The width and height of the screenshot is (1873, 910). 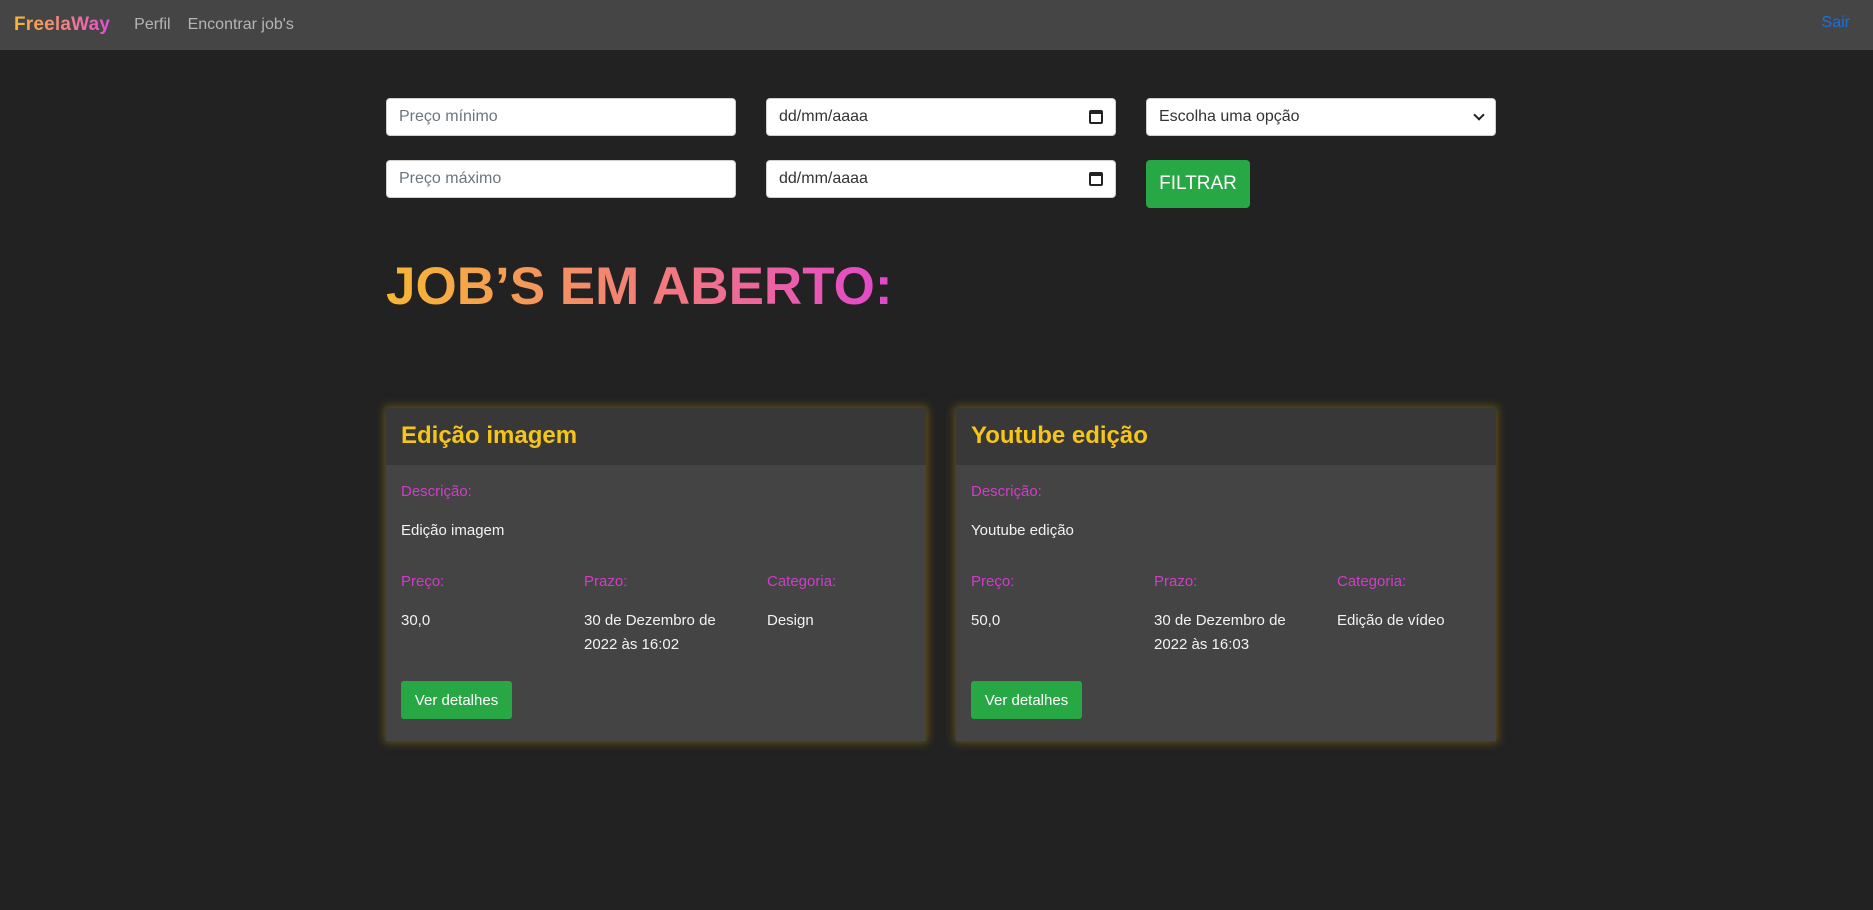 What do you see at coordinates (1226, 574) in the screenshot?
I see `job-card: Youtube edição Descrição` at bounding box center [1226, 574].